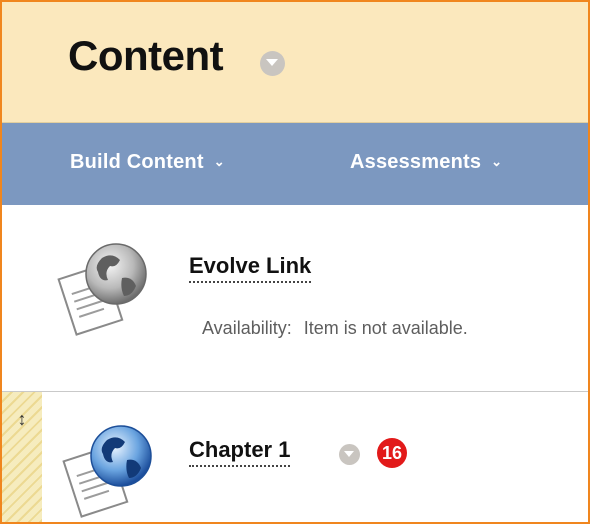 The image size is (590, 524). What do you see at coordinates (250, 268) in the screenshot?
I see `item-title-link: Evolve Link` at bounding box center [250, 268].